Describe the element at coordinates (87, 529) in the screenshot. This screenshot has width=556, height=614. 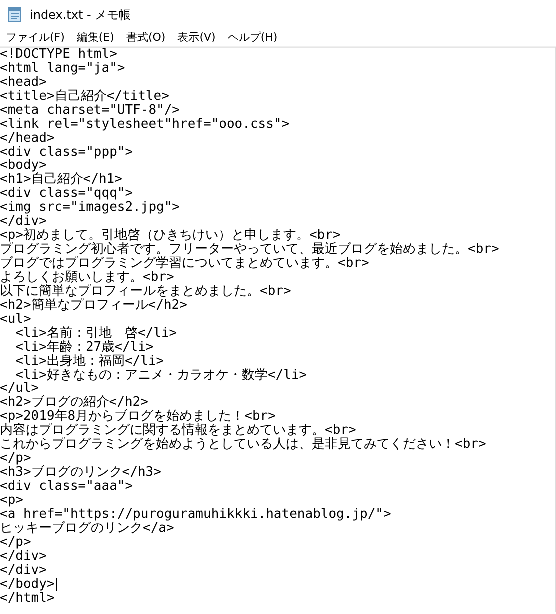
I see `code-line: ヒッキーブログのリンク</a>` at that location.